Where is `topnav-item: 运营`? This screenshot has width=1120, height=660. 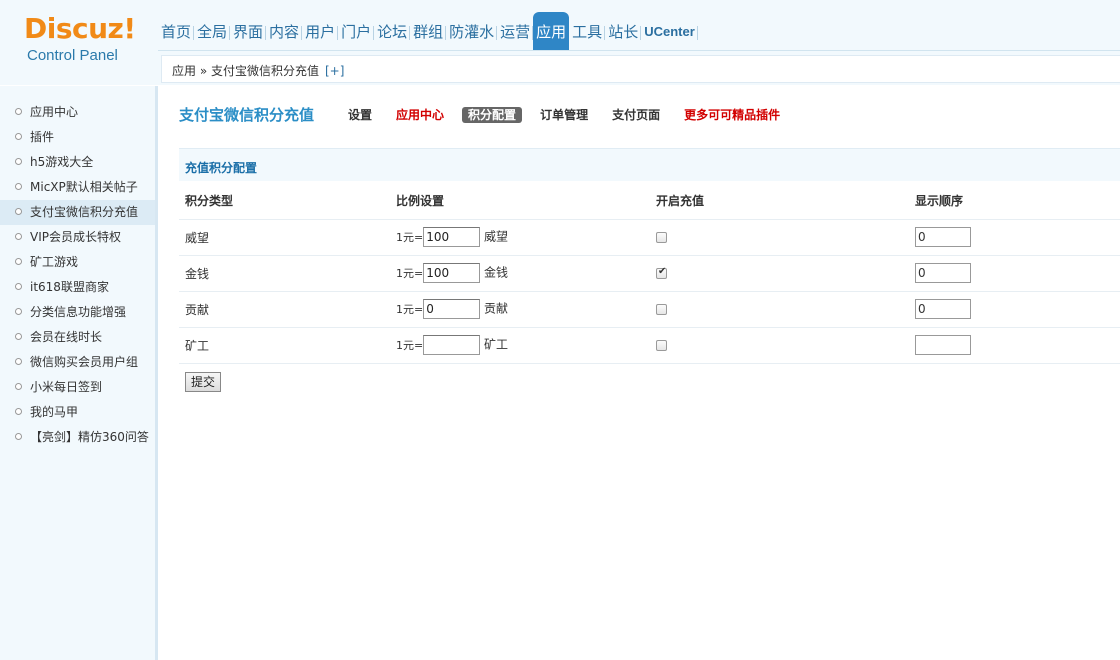
topnav-item: 运营 is located at coordinates (515, 34).